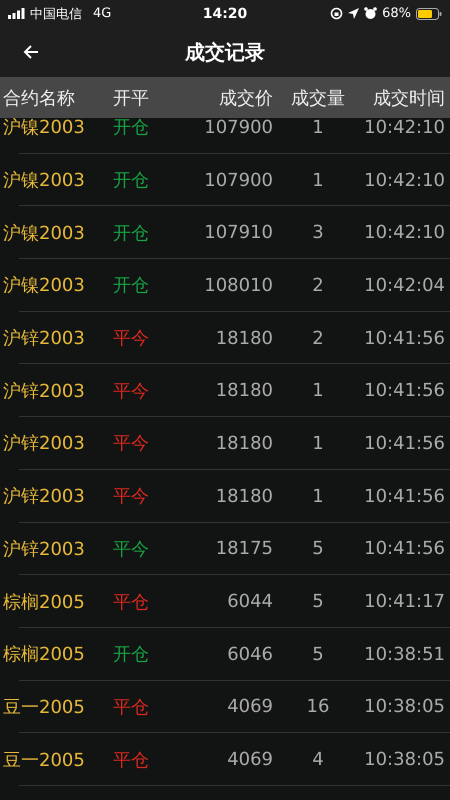 The height and width of the screenshot is (800, 450). Describe the element at coordinates (318, 707) in the screenshot. I see `trade-volume: 16` at that location.